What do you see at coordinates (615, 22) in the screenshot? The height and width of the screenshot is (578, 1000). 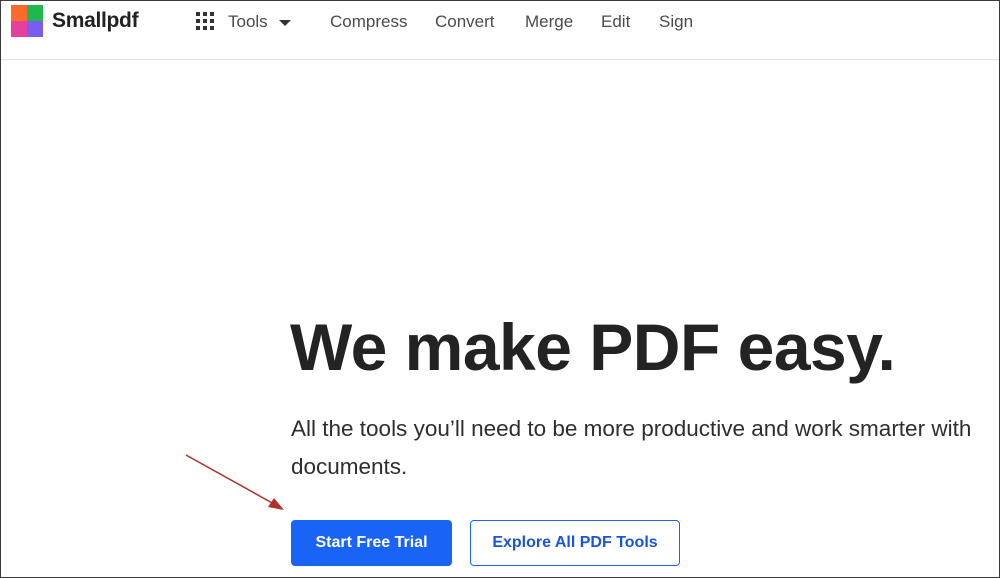 I see `nav-link-edit: Edit` at bounding box center [615, 22].